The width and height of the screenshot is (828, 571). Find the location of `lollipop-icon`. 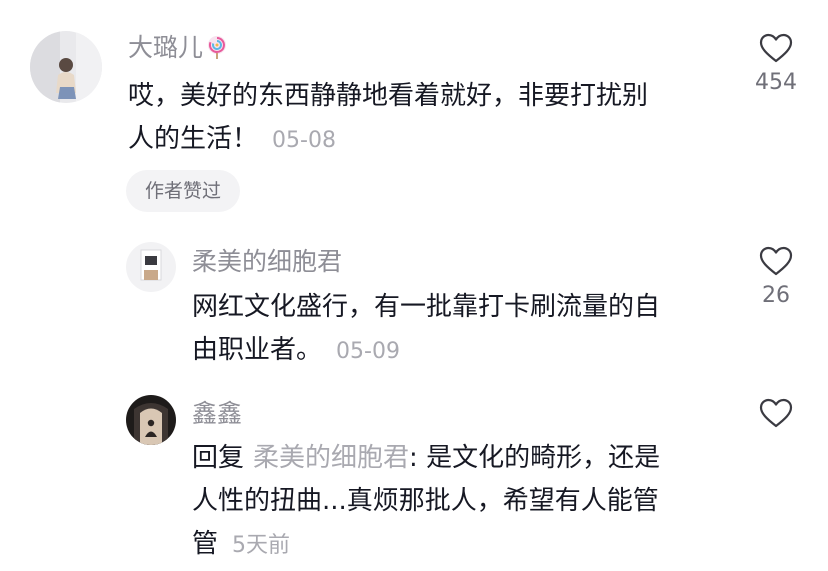

lollipop-icon is located at coordinates (217, 47).